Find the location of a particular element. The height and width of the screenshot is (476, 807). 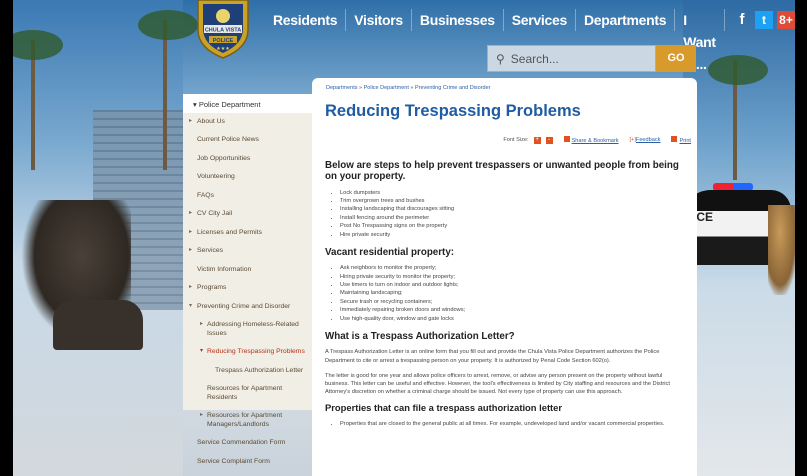

nav-services: Services is located at coordinates (540, 19).